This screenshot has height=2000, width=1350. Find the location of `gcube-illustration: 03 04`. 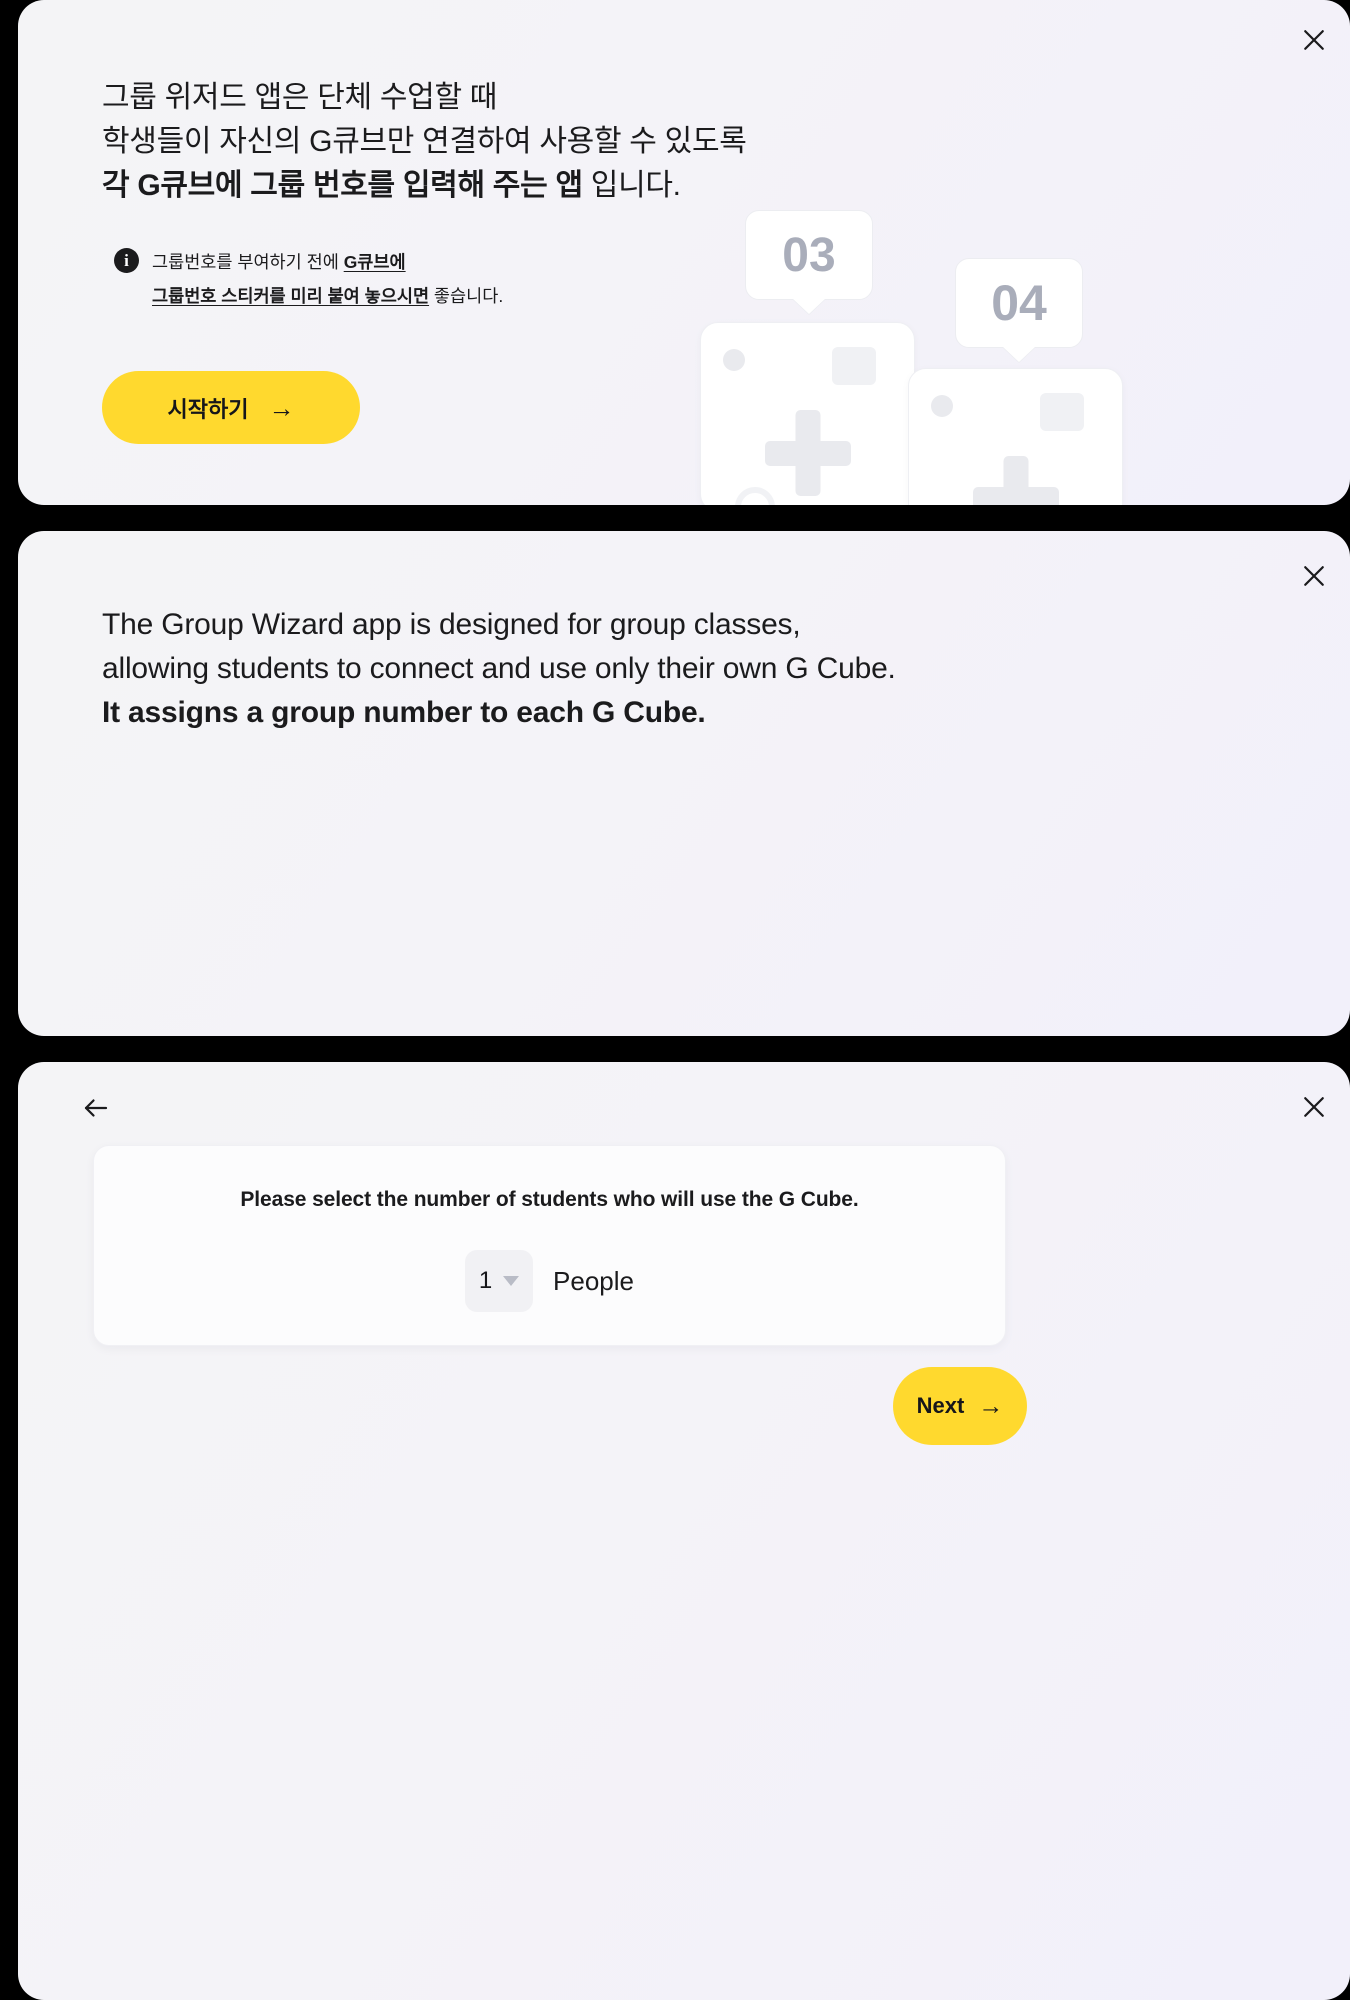

gcube-illustration: 03 04 is located at coordinates (1025, 350).